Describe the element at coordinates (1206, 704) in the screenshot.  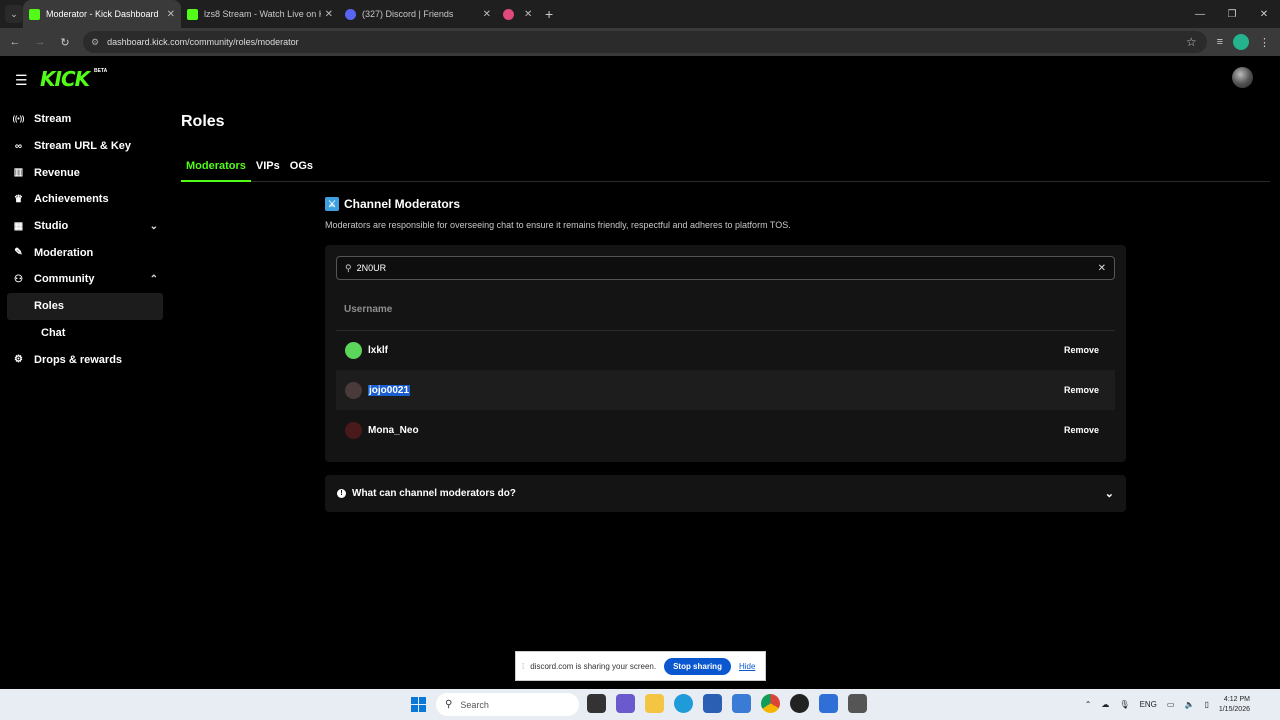
I see `battery-icon: ▯` at that location.